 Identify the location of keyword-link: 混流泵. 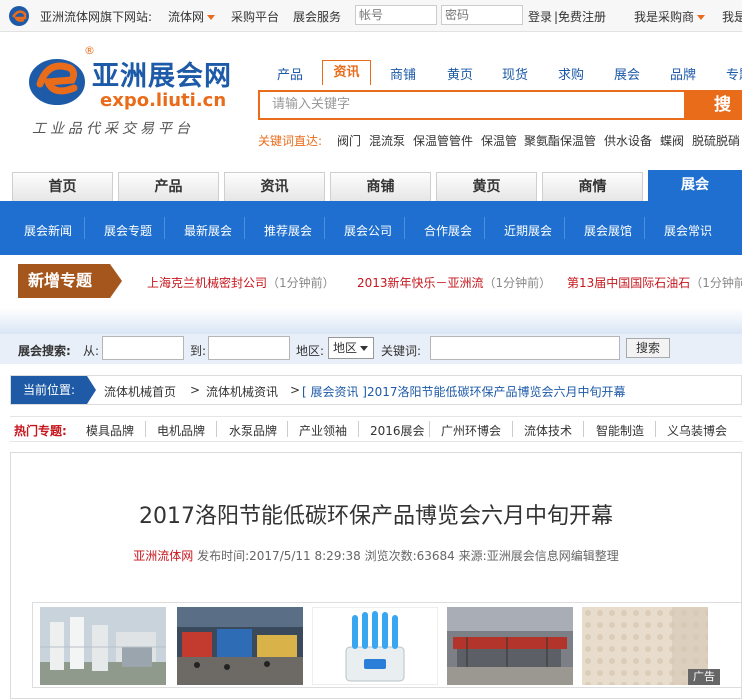
(387, 140).